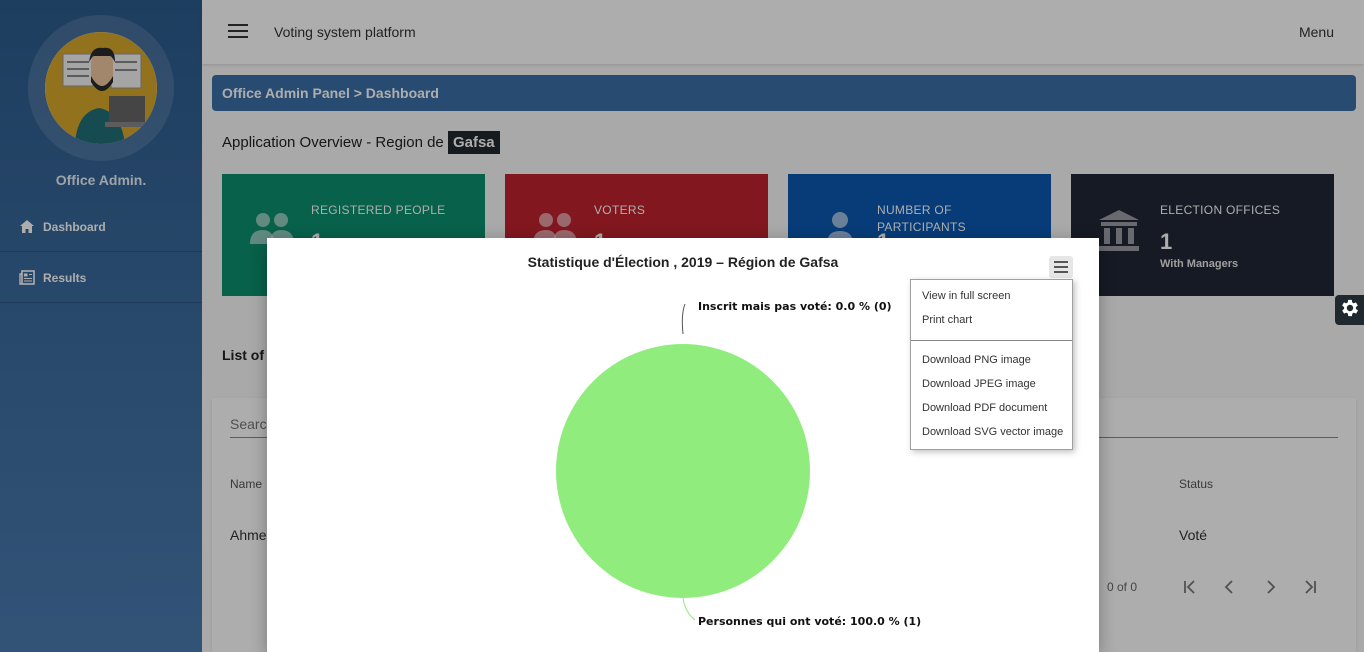 This screenshot has height=652, width=1364. Describe the element at coordinates (976, 360) in the screenshot. I see `menu-item-download-png: Download PNG image` at that location.